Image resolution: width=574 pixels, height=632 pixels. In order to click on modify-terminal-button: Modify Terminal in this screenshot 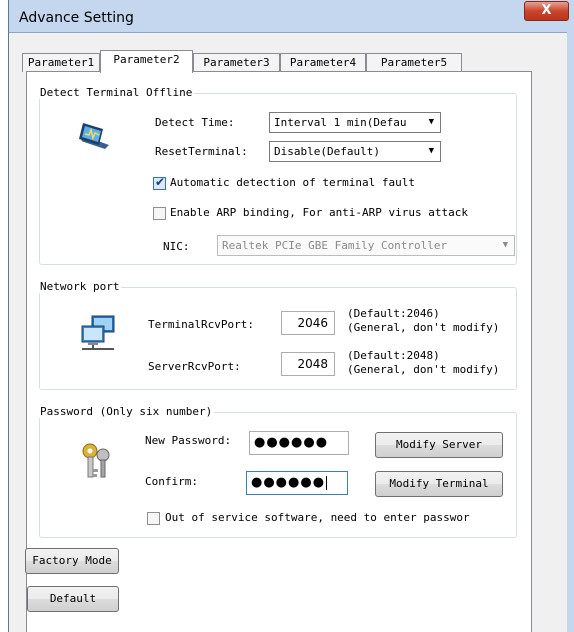, I will do `click(439, 484)`.